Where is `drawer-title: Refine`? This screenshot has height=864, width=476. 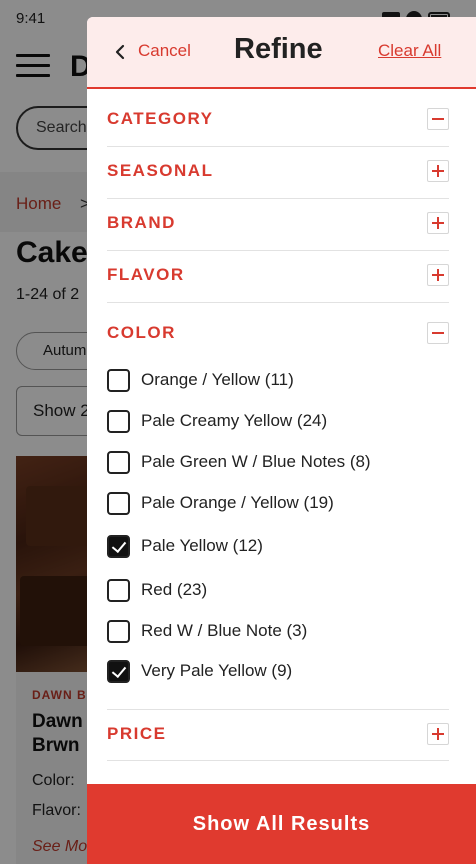 drawer-title: Refine is located at coordinates (278, 49).